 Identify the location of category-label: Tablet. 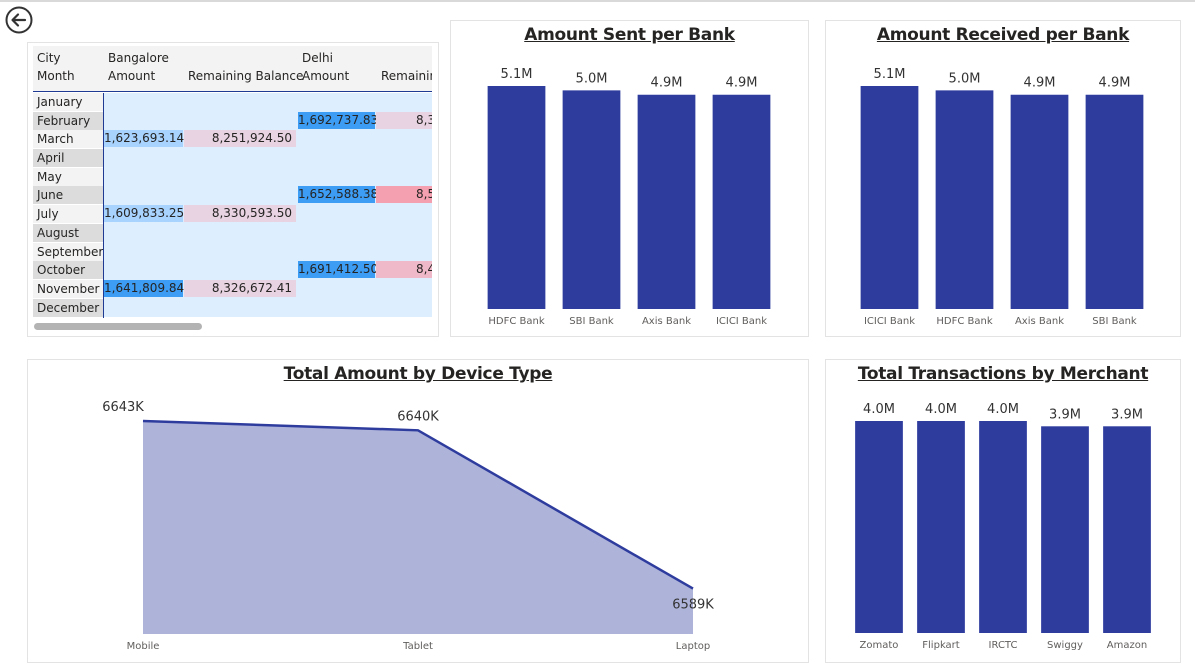
(417, 646).